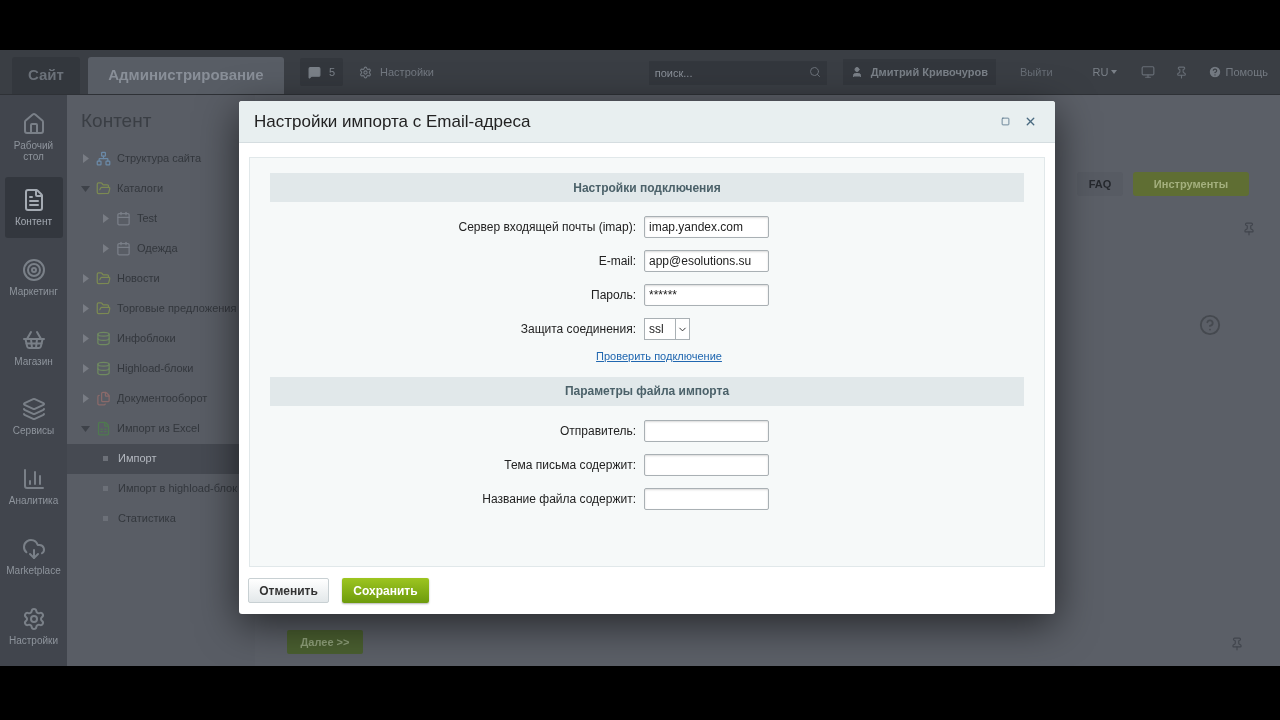 Image resolution: width=1280 pixels, height=720 pixels. I want to click on tree-item: Импорт, so click(153, 458).